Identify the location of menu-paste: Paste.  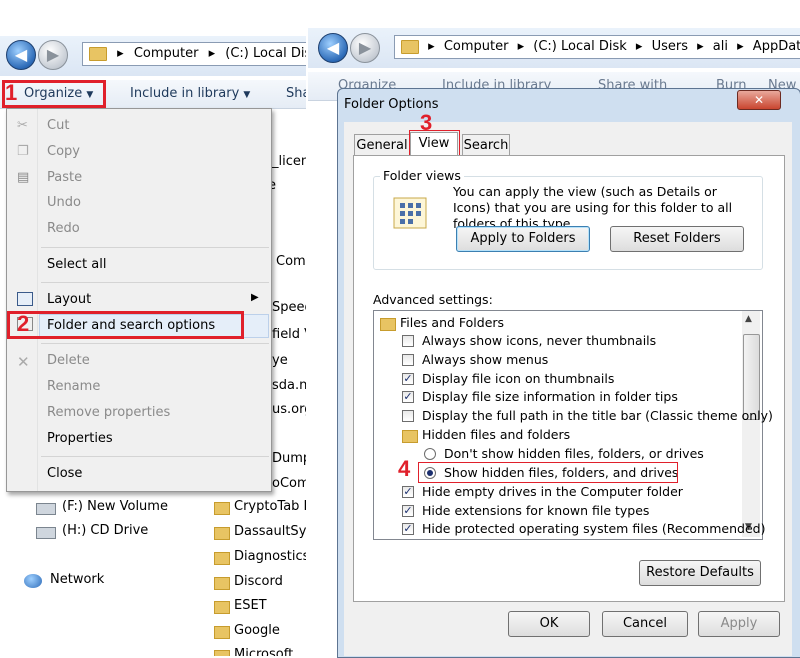
(64, 177).